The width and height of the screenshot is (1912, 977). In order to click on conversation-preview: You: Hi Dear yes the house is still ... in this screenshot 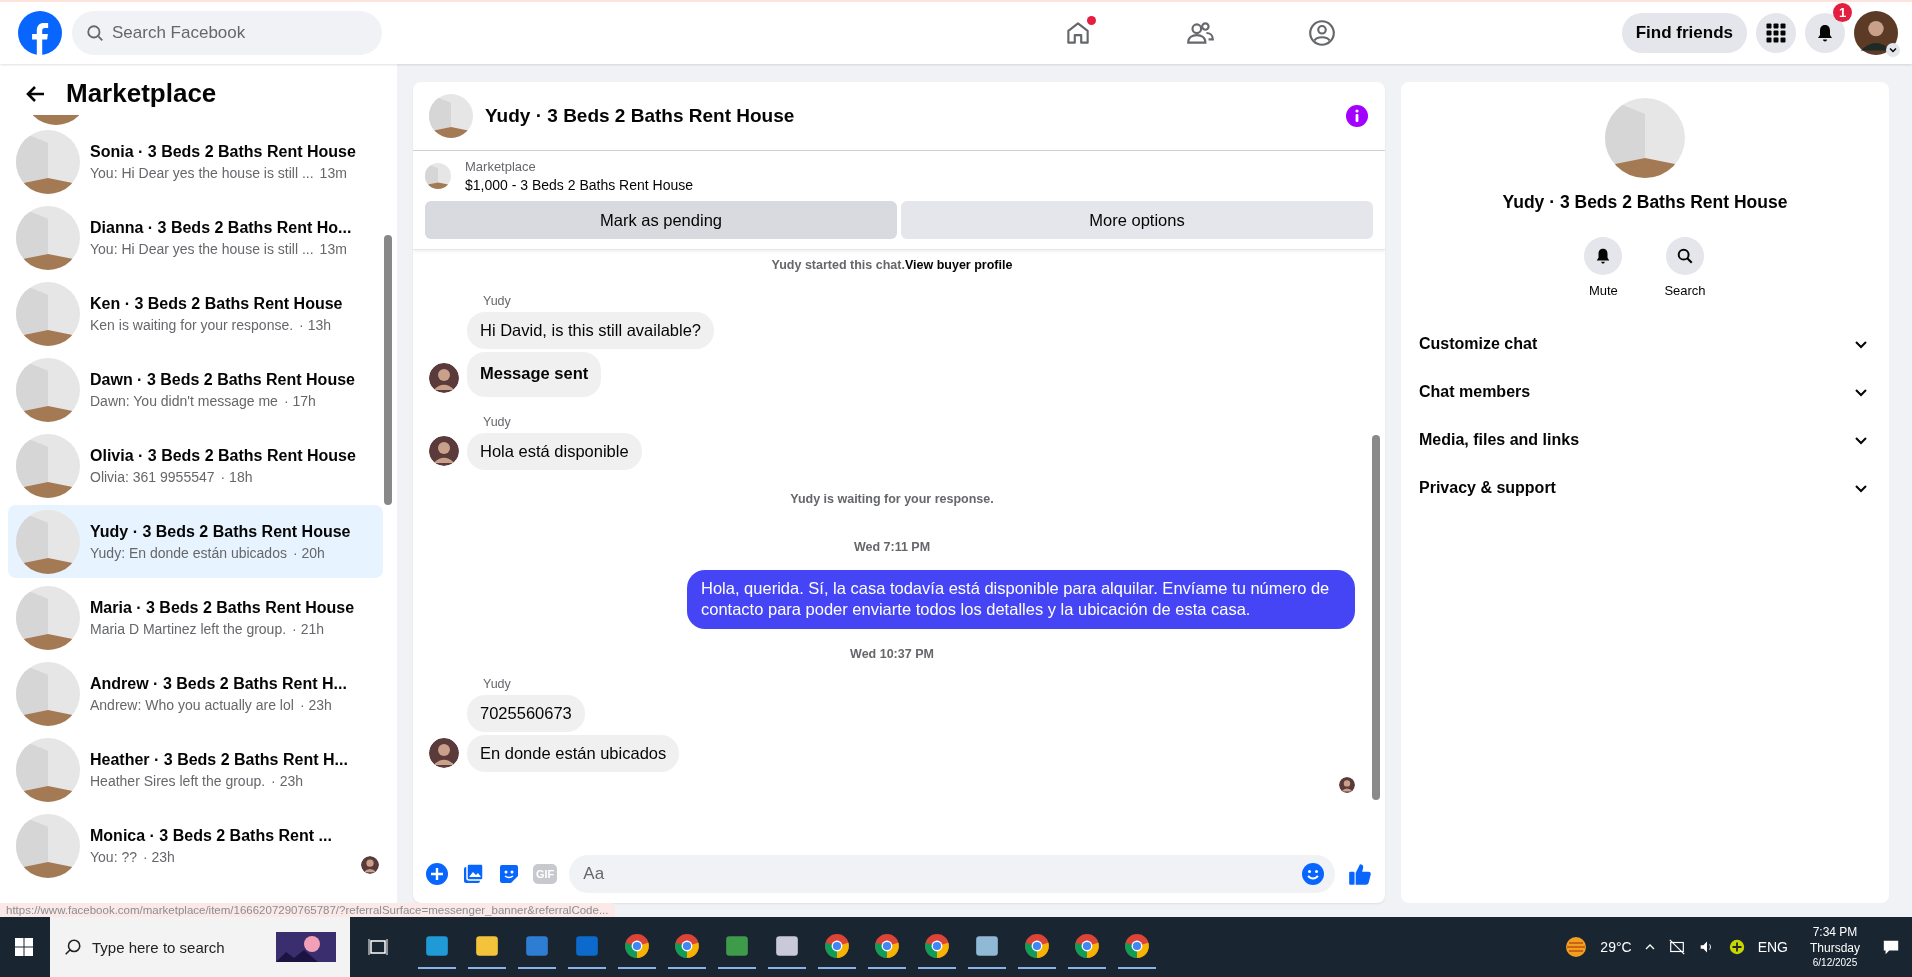, I will do `click(202, 248)`.